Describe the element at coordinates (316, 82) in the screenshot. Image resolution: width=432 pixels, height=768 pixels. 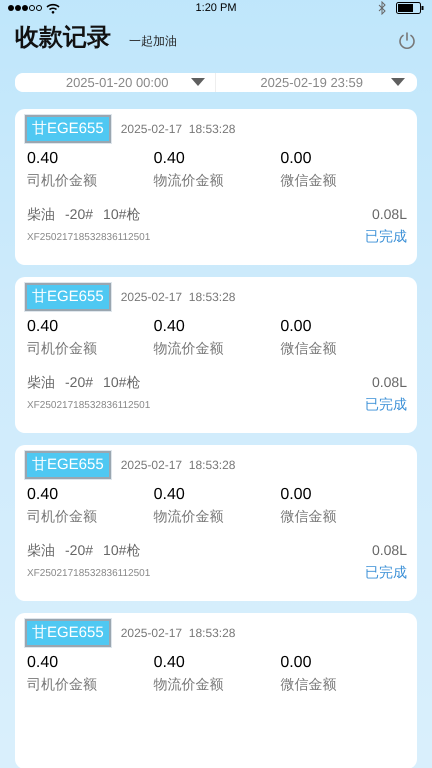
I see `end-date-picker: 2025-02-19 23:59` at that location.